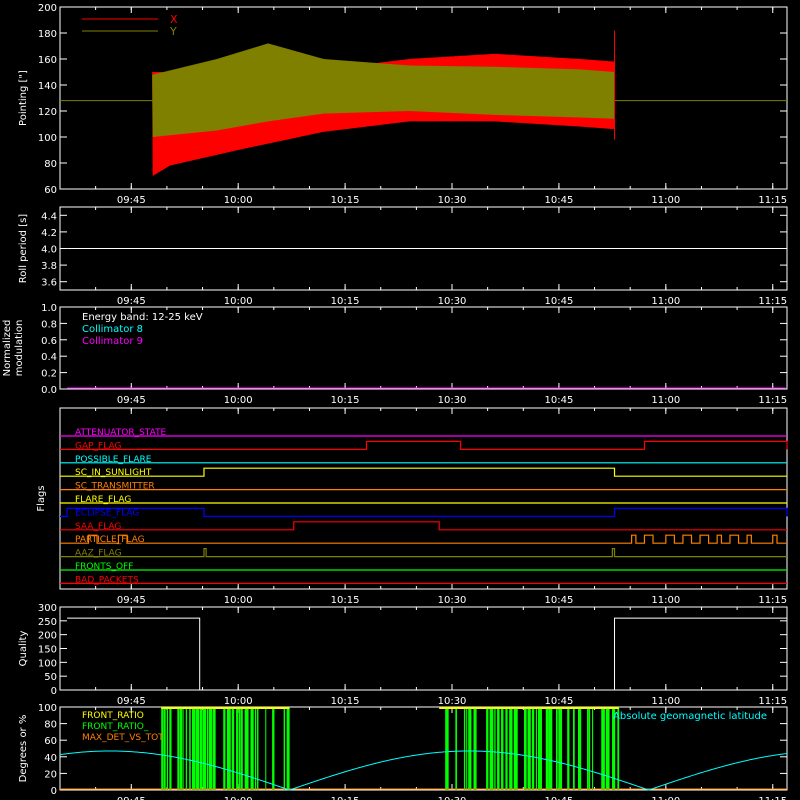 Image resolution: width=800 pixels, height=800 pixels. What do you see at coordinates (47, 622) in the screenshot?
I see `y-tick-label: 250` at bounding box center [47, 622].